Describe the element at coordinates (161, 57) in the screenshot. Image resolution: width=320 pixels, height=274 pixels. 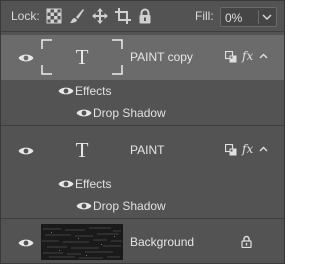
I see `layer-name: PAINT copy` at that location.